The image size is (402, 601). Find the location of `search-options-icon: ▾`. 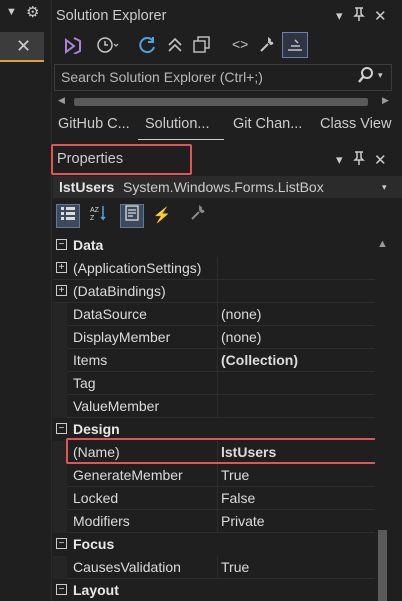

search-options-icon: ▾ is located at coordinates (380, 75).